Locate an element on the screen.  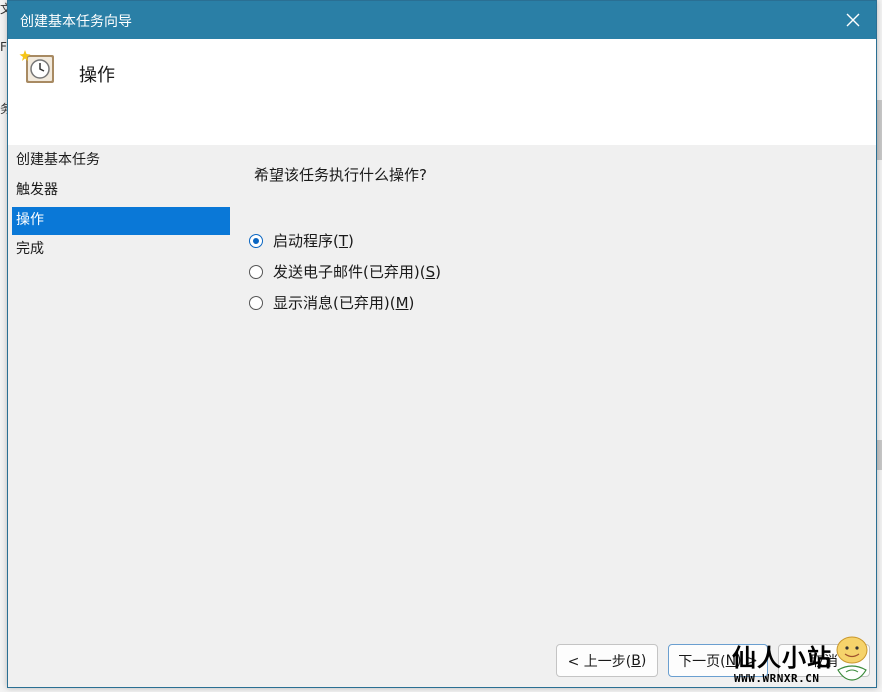
back-label-end: ) is located at coordinates (643, 660).